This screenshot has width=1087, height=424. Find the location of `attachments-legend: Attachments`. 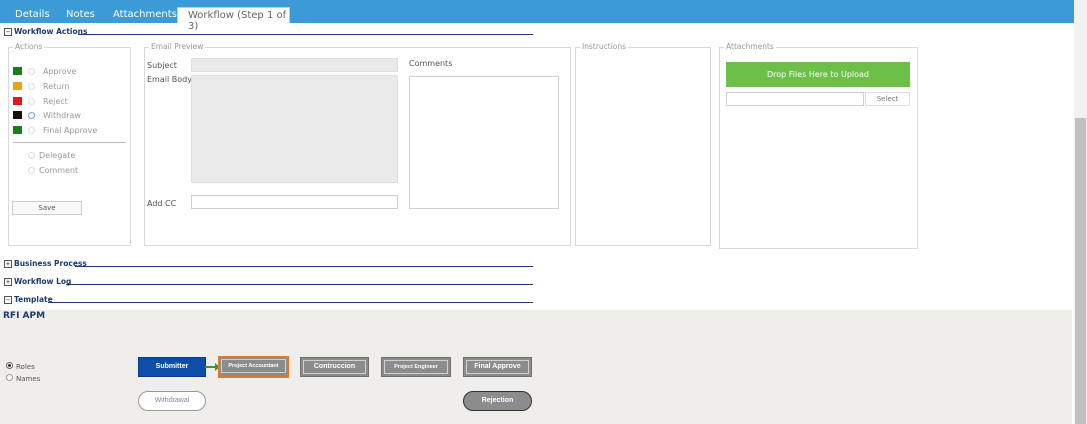

attachments-legend: Attachments is located at coordinates (750, 46).